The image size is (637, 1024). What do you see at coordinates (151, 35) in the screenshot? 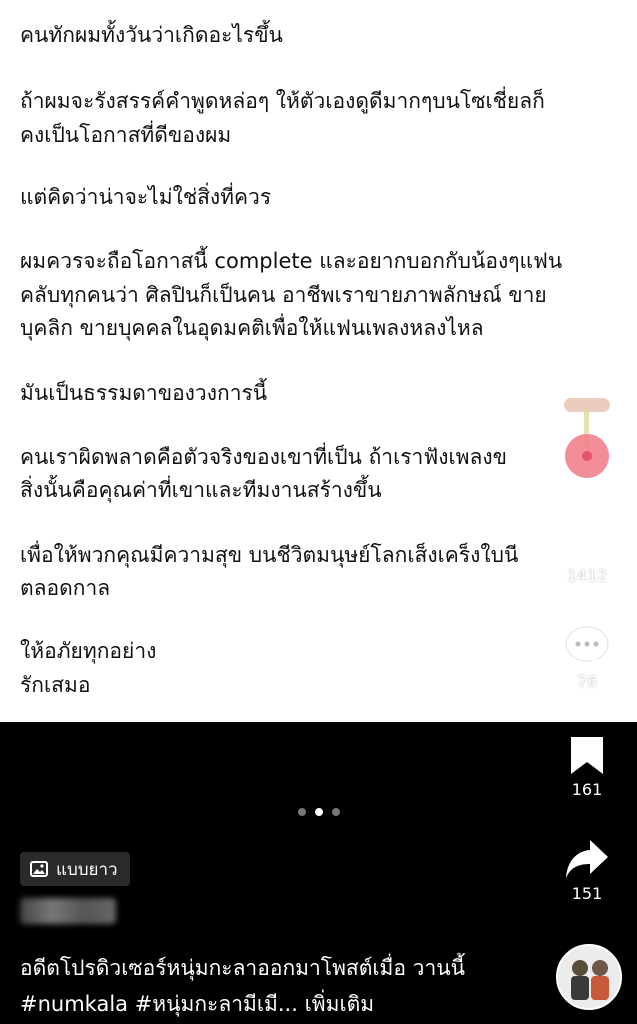
I see `post-line: คนทักผมทั้งวันว่าเกิดอะไรขึ้น` at bounding box center [151, 35].